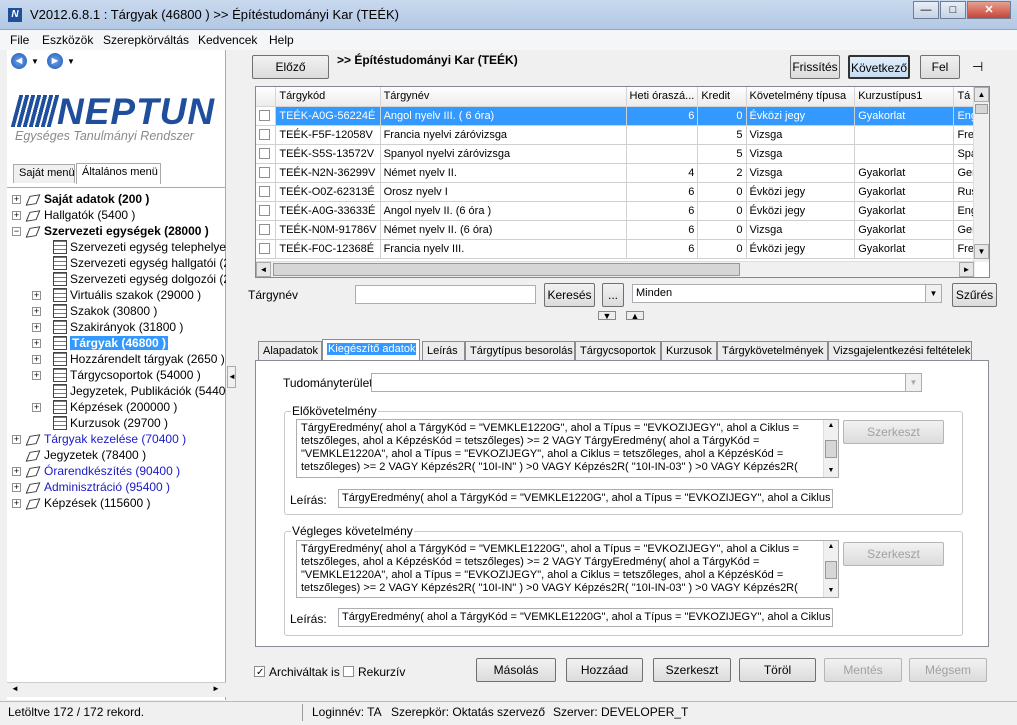  I want to click on tree-item: Hallgatók (5400 ), so click(89, 215).